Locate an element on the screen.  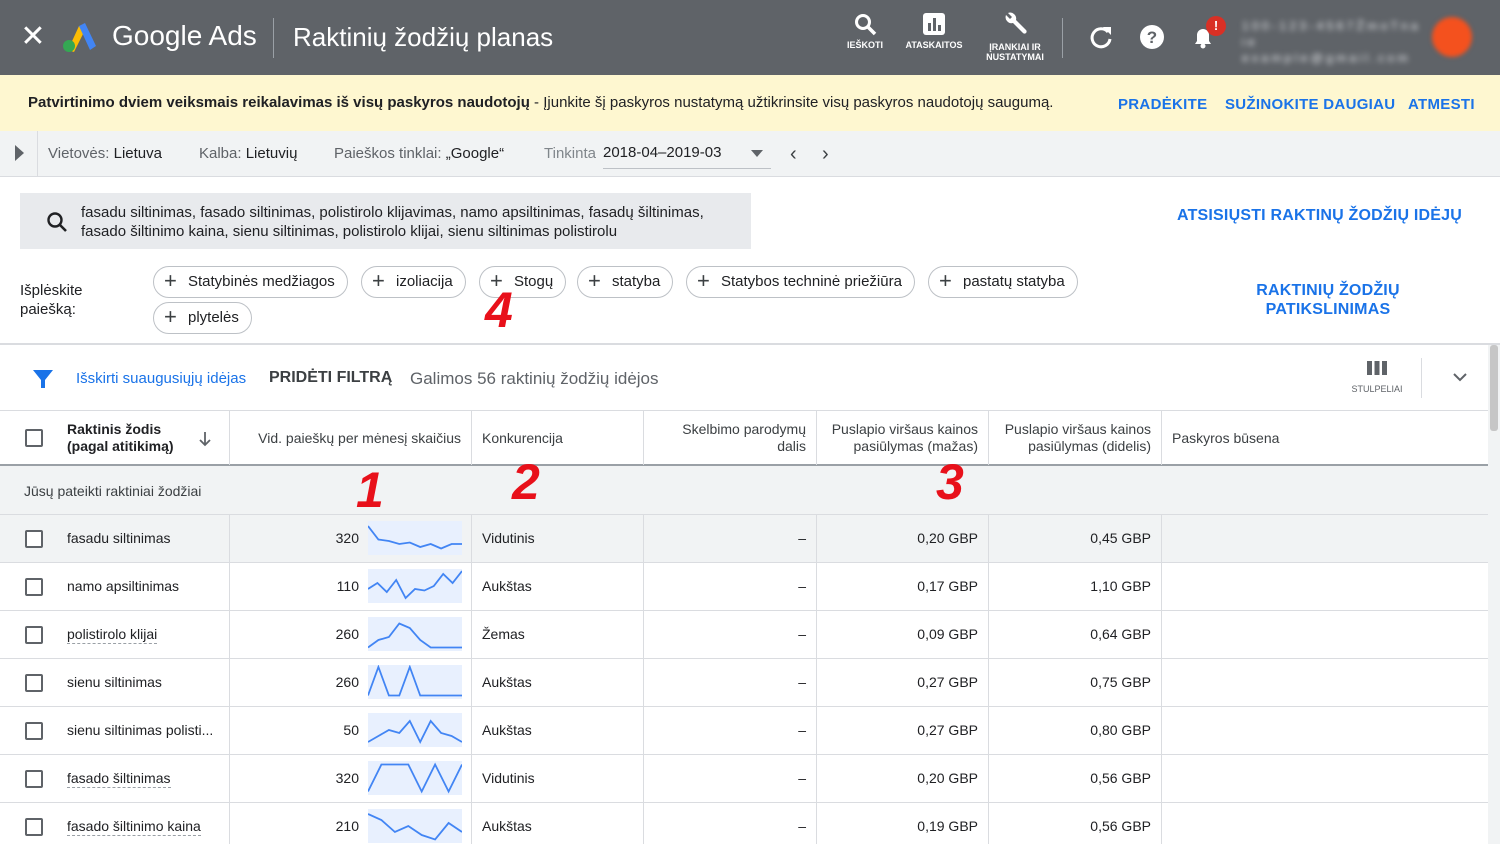
keyword-text: fasado šiltinimas is located at coordinates (119, 779).